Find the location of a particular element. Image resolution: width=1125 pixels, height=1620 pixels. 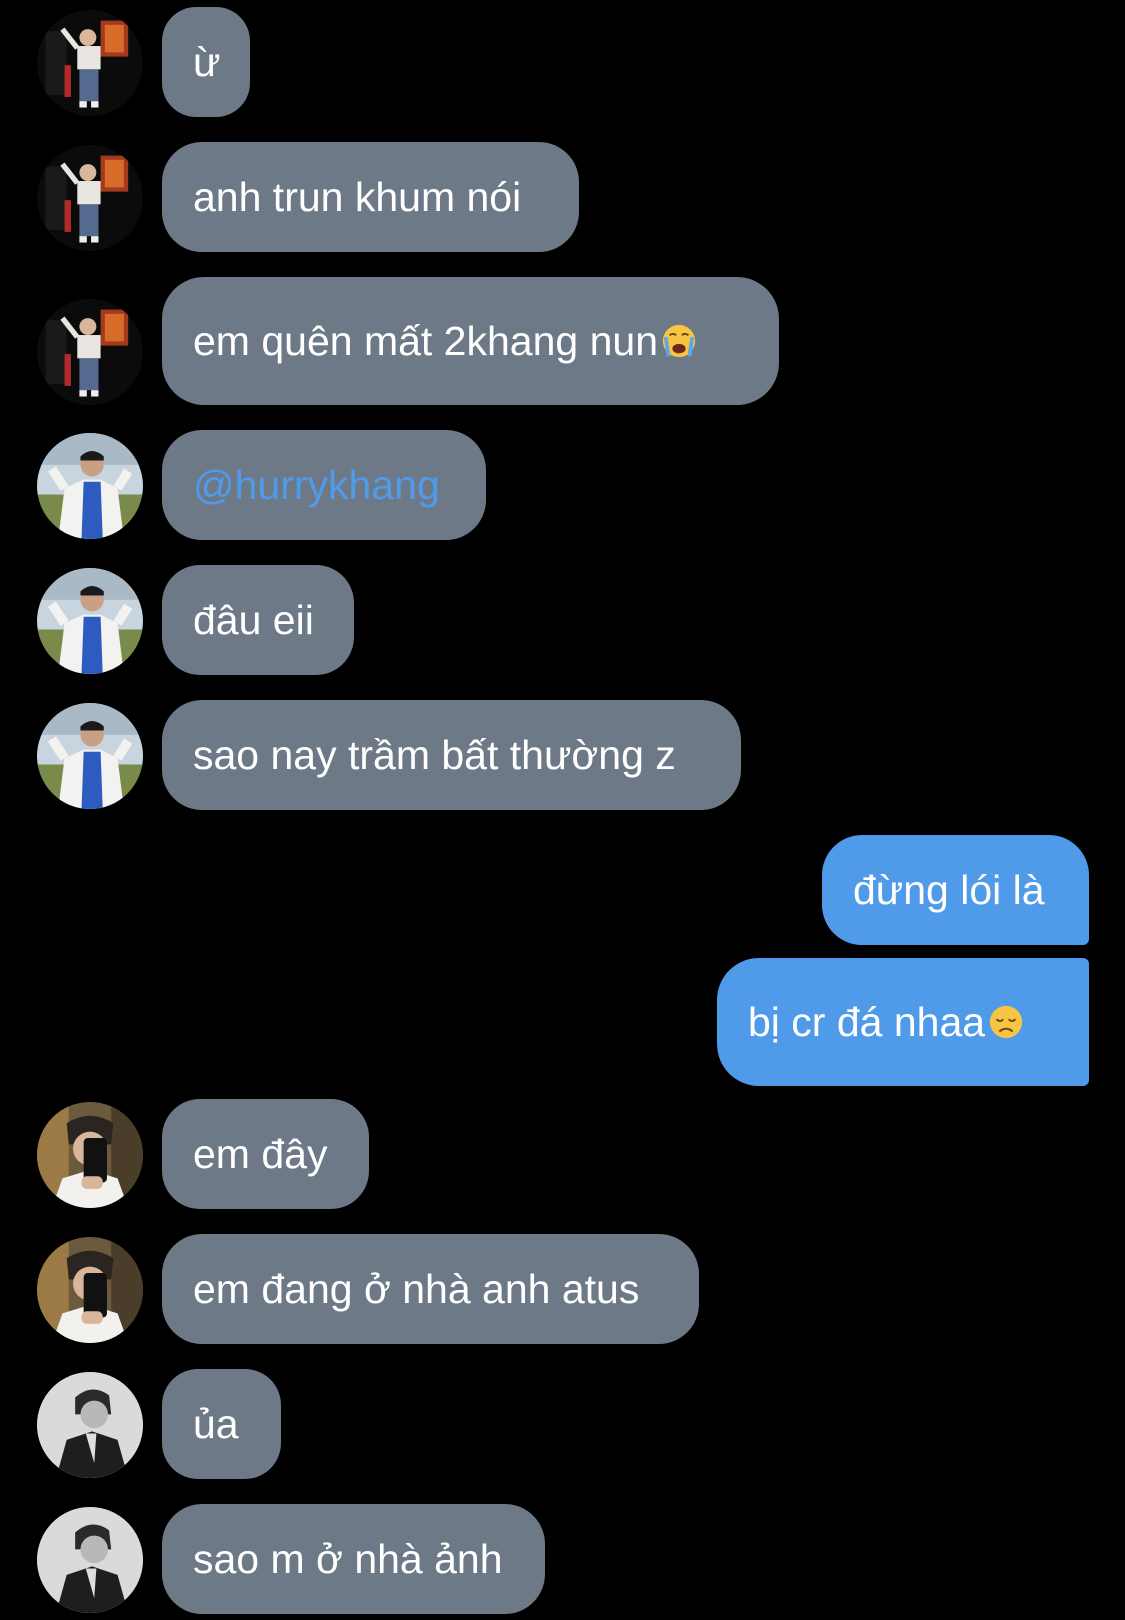

message-bubble: sao nay trầm bất thường z is located at coordinates (451, 755).